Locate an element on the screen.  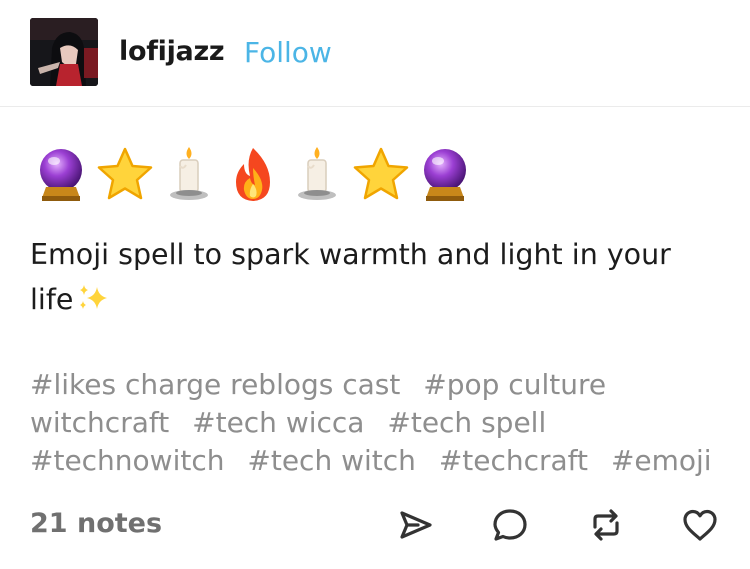
heart-icon is located at coordinates (700, 525).